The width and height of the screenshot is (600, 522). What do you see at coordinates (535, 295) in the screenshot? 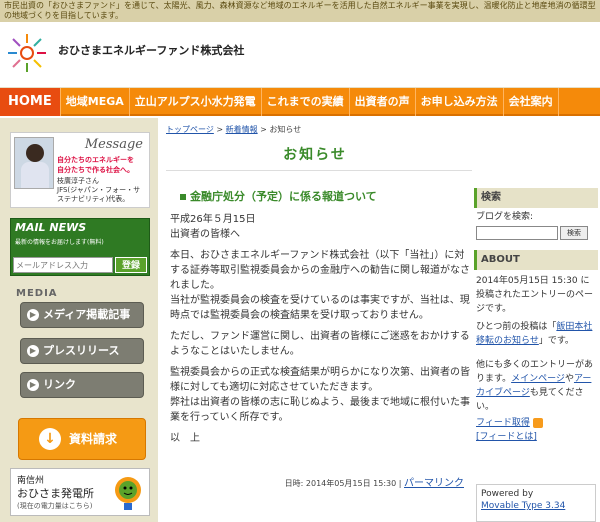
I see `about-text: 2014年05月15日 15:30 に投稿されたエントリーのページです。` at bounding box center [535, 295].